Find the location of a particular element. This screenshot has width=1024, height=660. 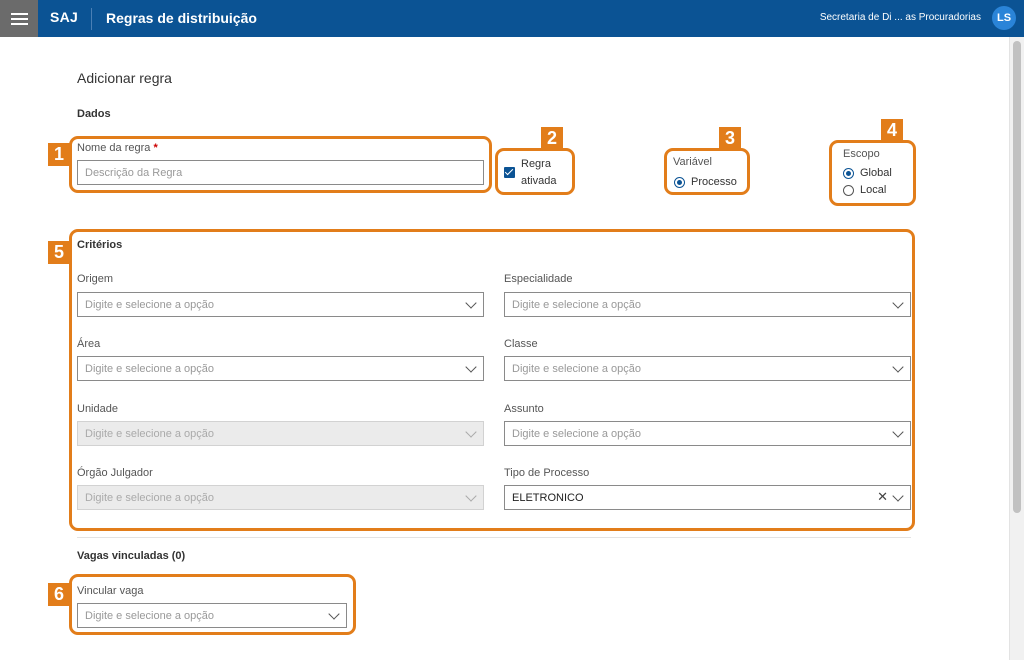

section-divider is located at coordinates (494, 537).